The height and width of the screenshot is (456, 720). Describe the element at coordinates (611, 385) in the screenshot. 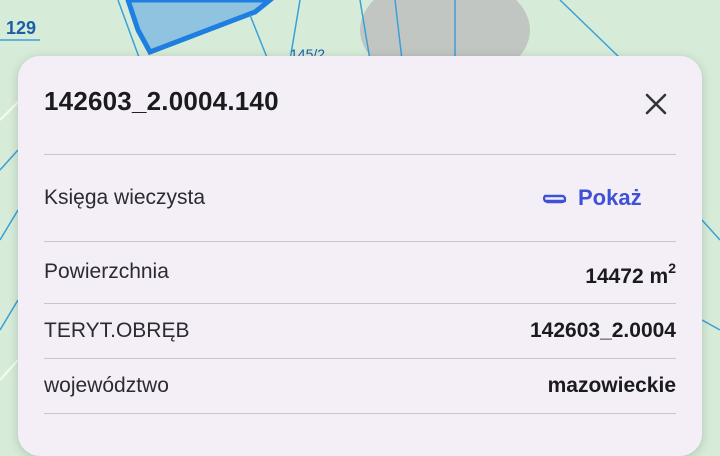

I see `voivodeship-value: mazowieckie` at that location.